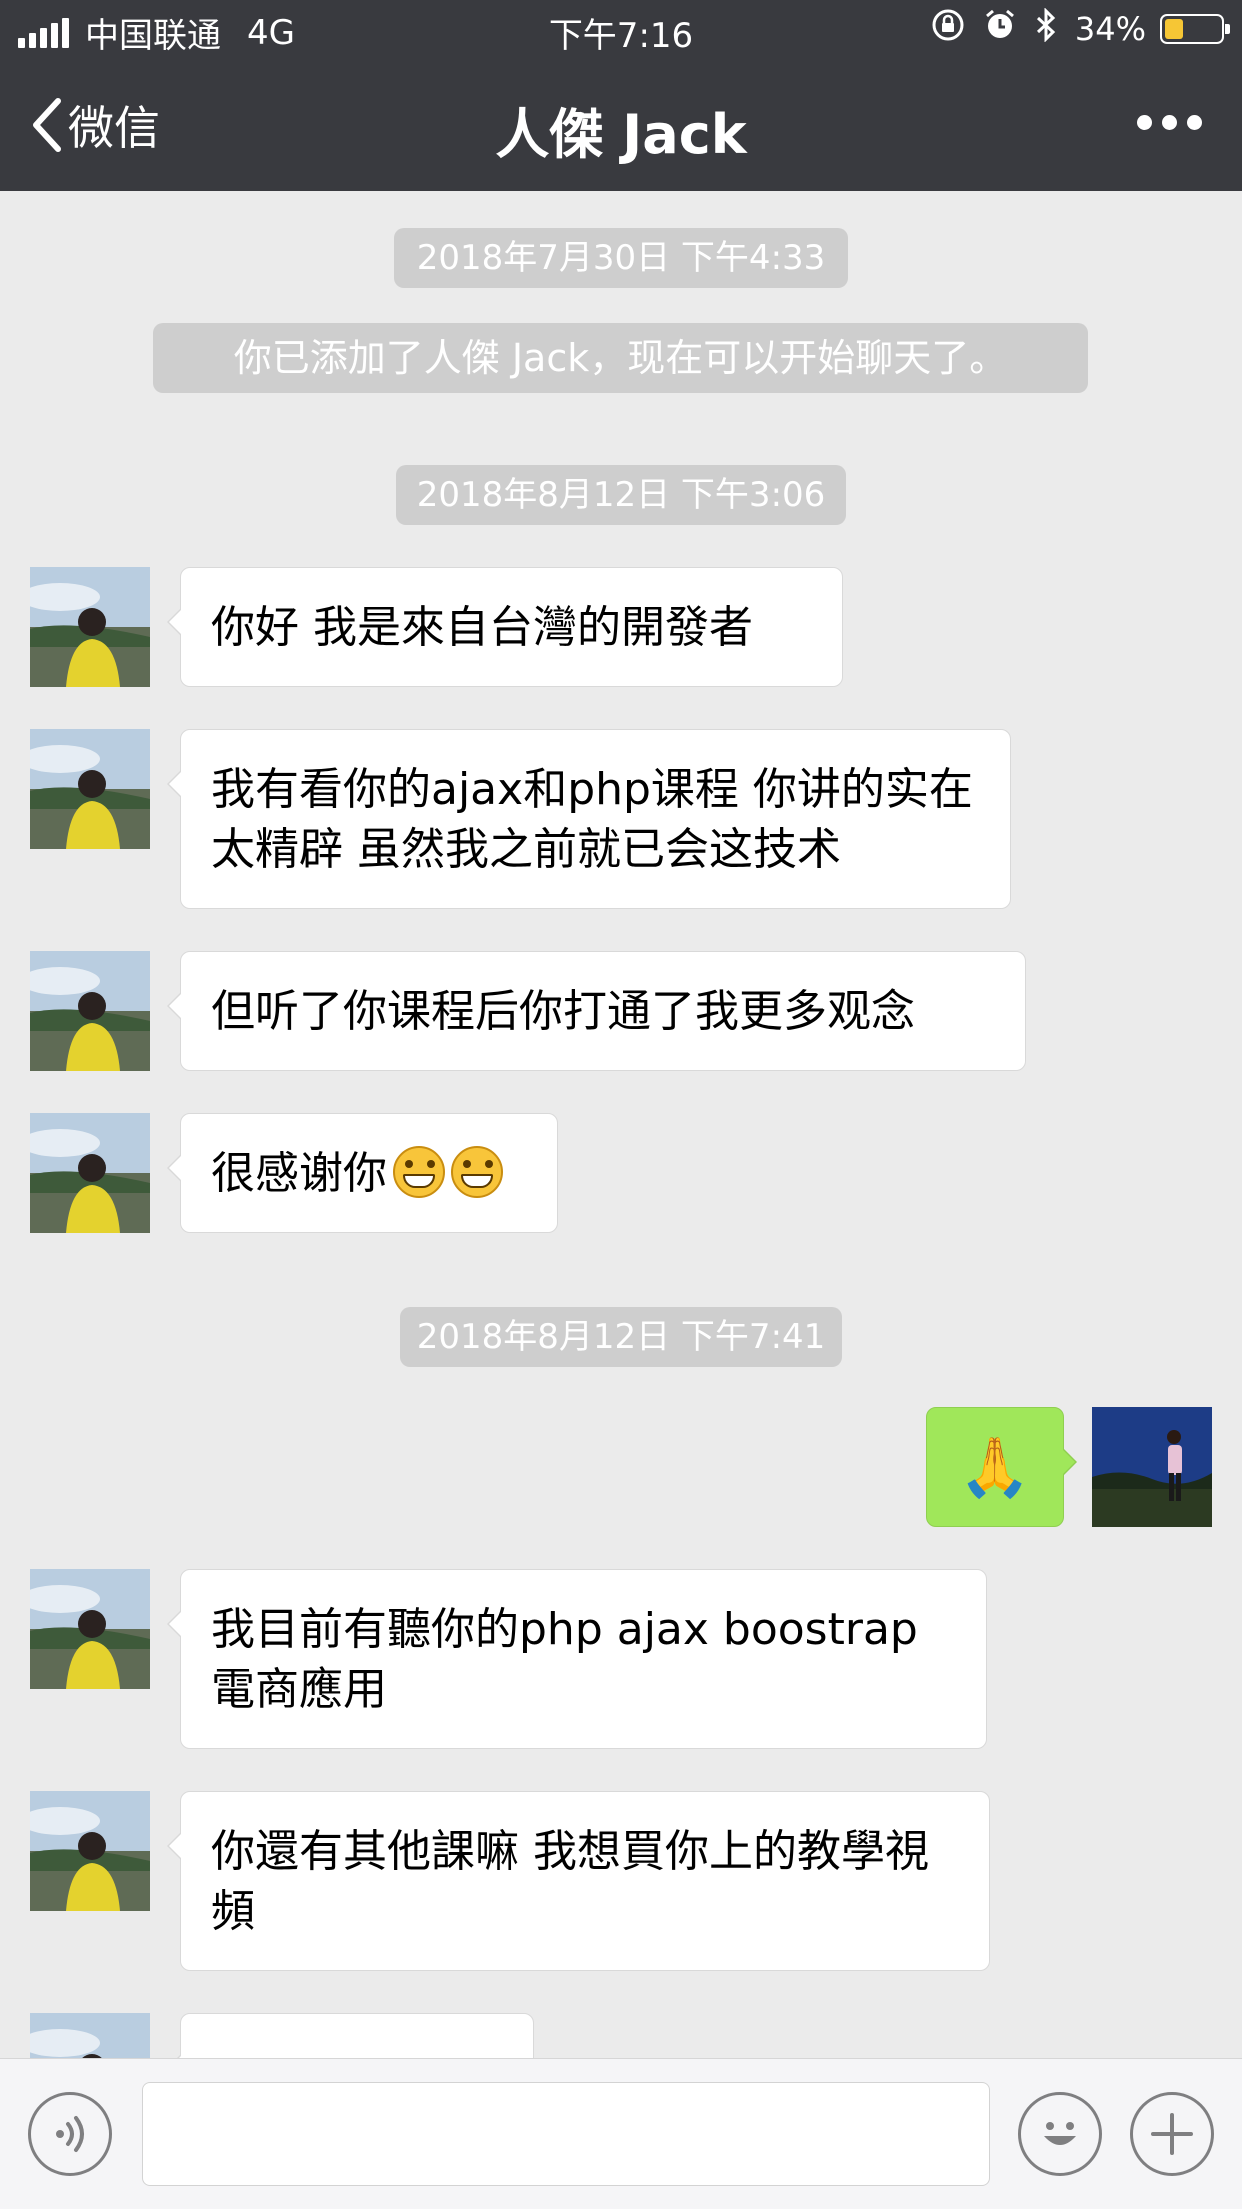 This screenshot has width=1242, height=2209. What do you see at coordinates (482, 627) in the screenshot?
I see `message-text: 你好 我是來自台灣的開發者` at bounding box center [482, 627].